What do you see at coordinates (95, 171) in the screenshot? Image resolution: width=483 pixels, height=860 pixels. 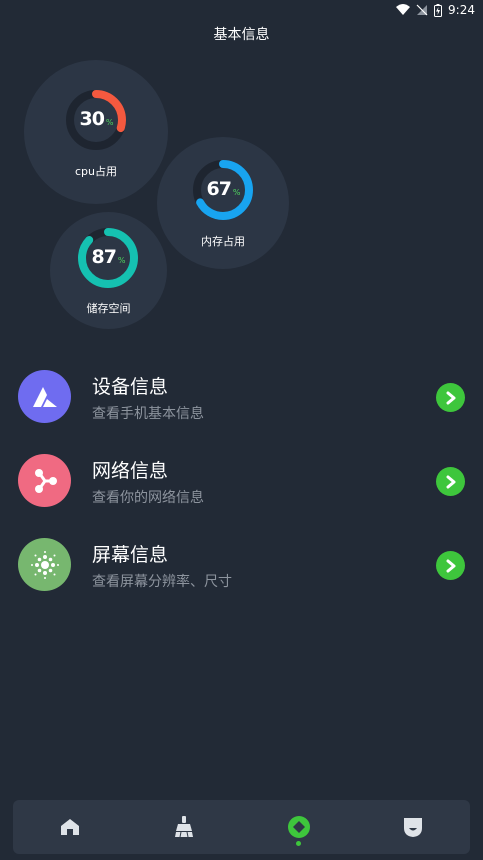 I see `cpu-gauge-label: cpu占用` at bounding box center [95, 171].